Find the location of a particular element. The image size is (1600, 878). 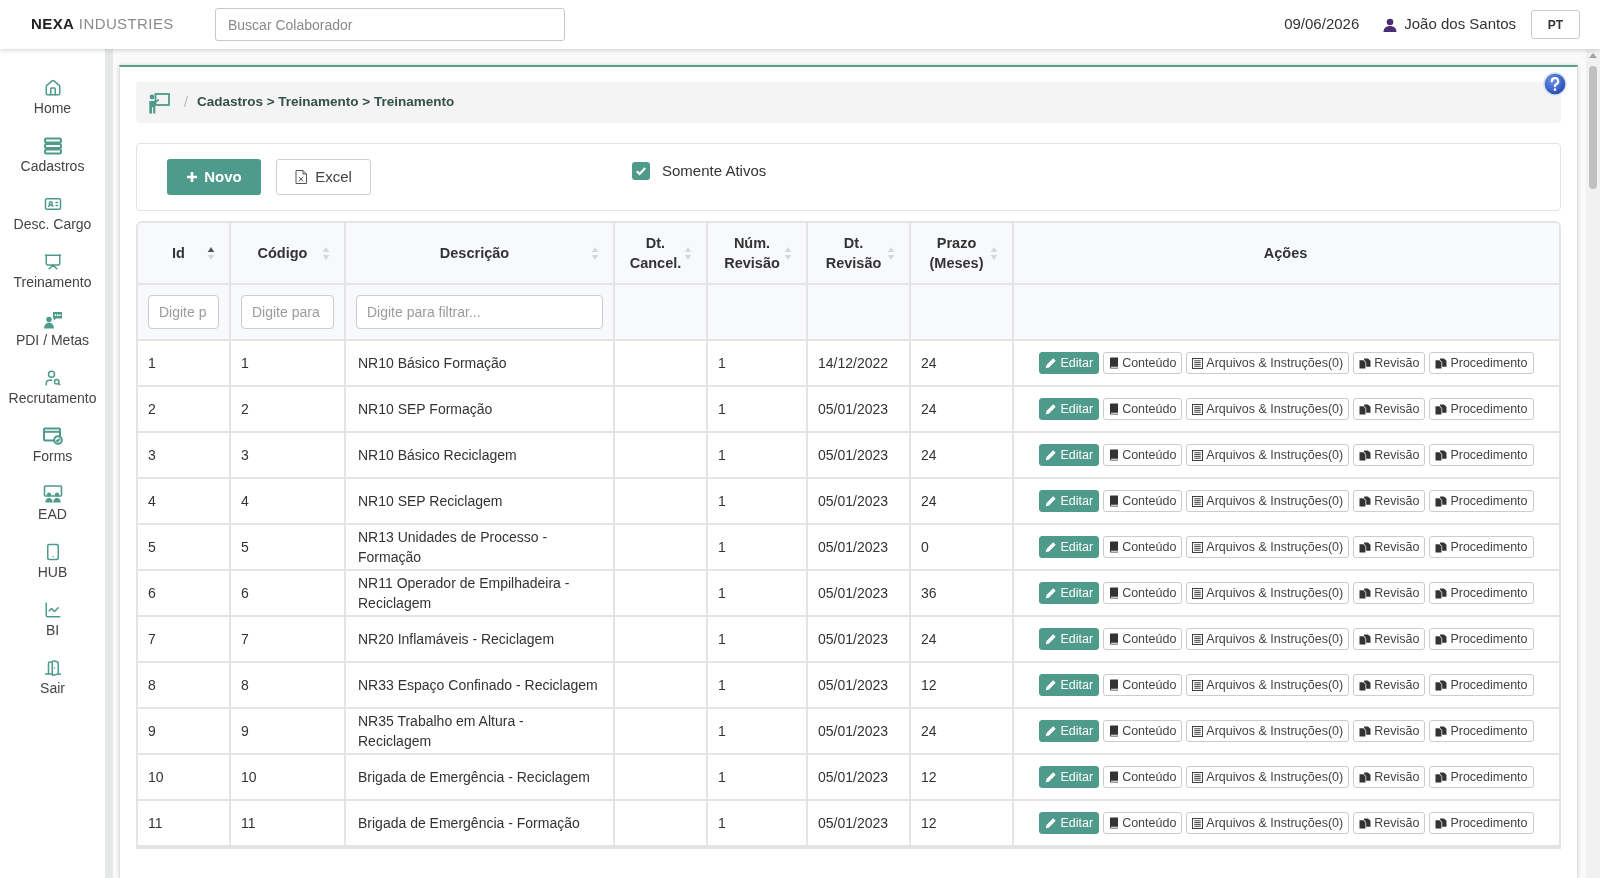

table-cell: NR10 Básico Reciclagem is located at coordinates (480, 456).